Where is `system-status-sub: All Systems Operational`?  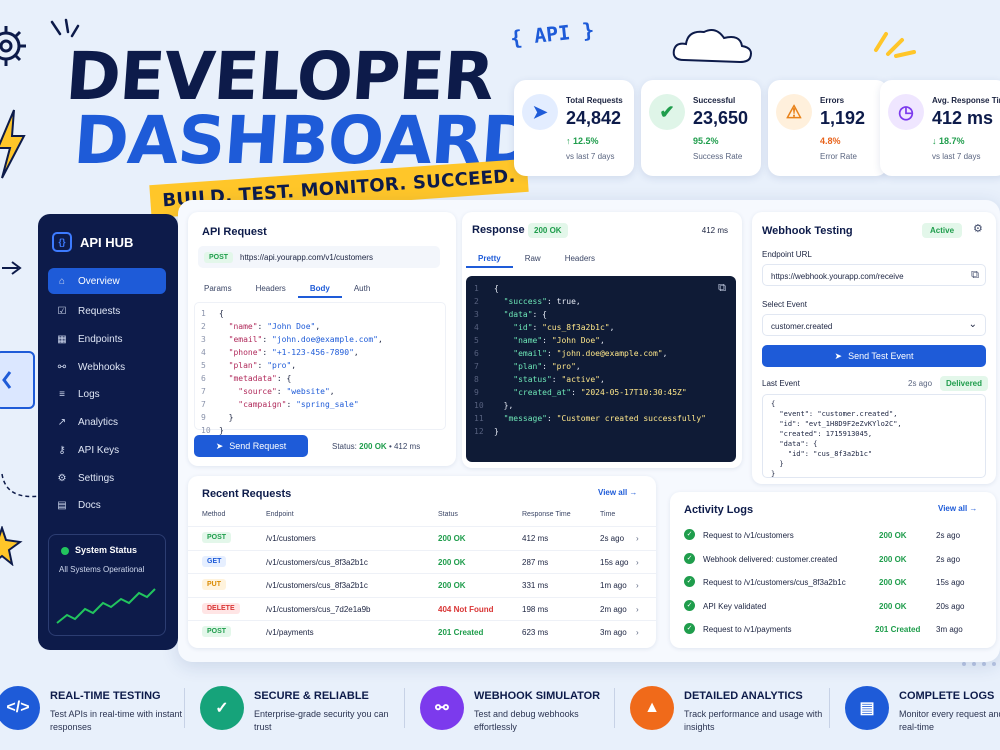
system-status-sub: All Systems Operational is located at coordinates (102, 569).